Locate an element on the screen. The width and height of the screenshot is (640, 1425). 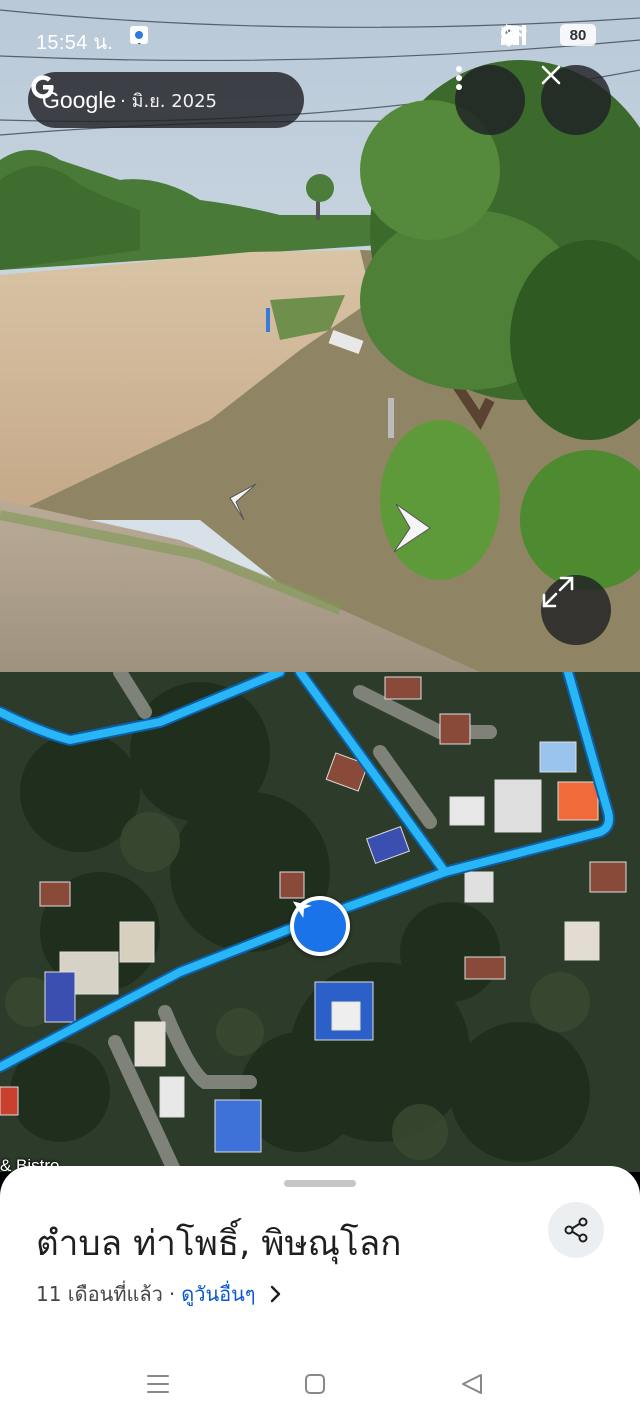
current-view-marker is located at coordinates (320, 926).